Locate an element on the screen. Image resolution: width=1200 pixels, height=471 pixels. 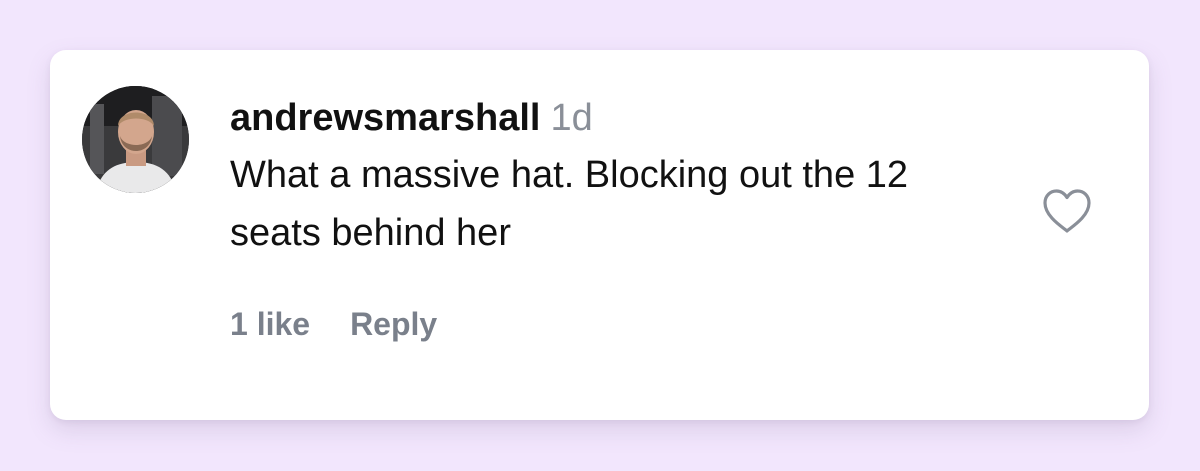
avatar is located at coordinates (135, 139).